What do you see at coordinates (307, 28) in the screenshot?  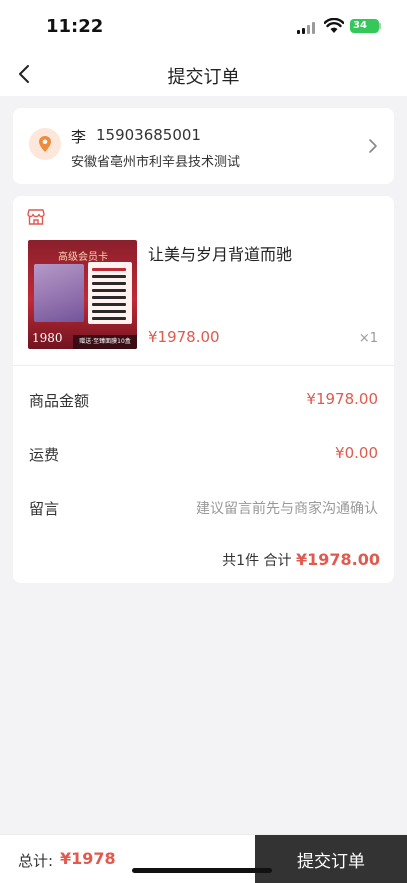 I see `signal-icon` at bounding box center [307, 28].